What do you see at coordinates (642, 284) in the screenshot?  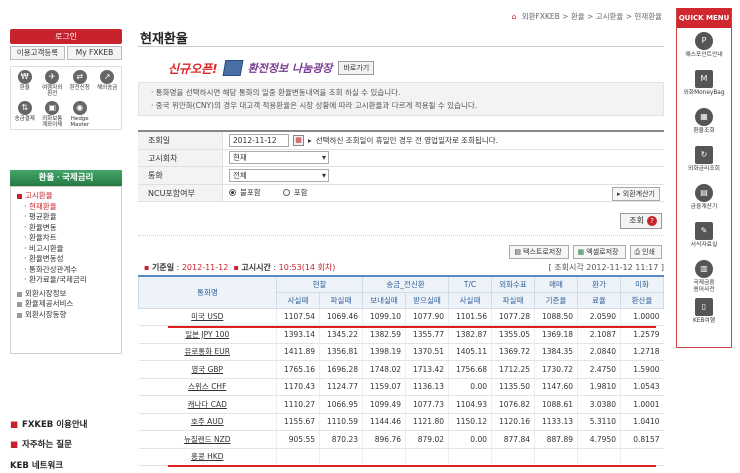 I see `col-usd: 미화` at bounding box center [642, 284].